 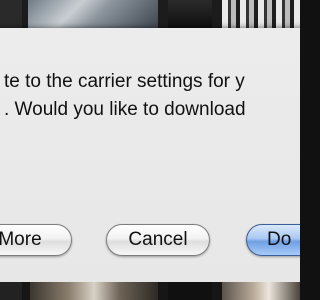 I want to click on dialog-message-line-1: te to the carrier settings for y, so click(x=124, y=81).